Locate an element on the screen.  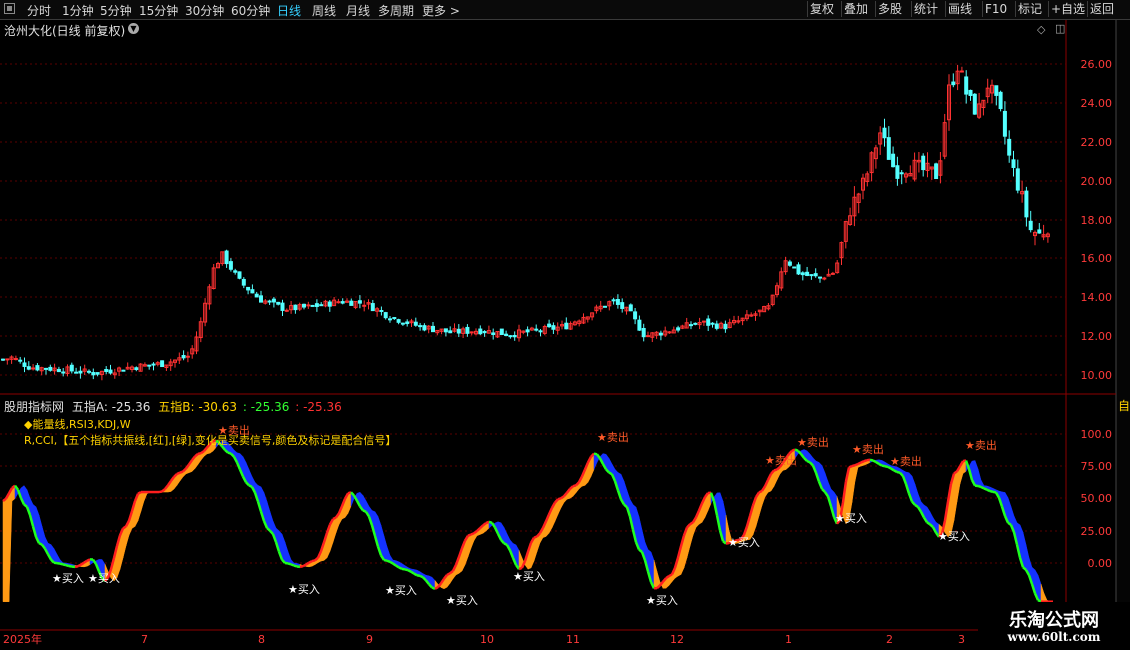
indicator-tick: 100.0 is located at coordinates (1097, 434).